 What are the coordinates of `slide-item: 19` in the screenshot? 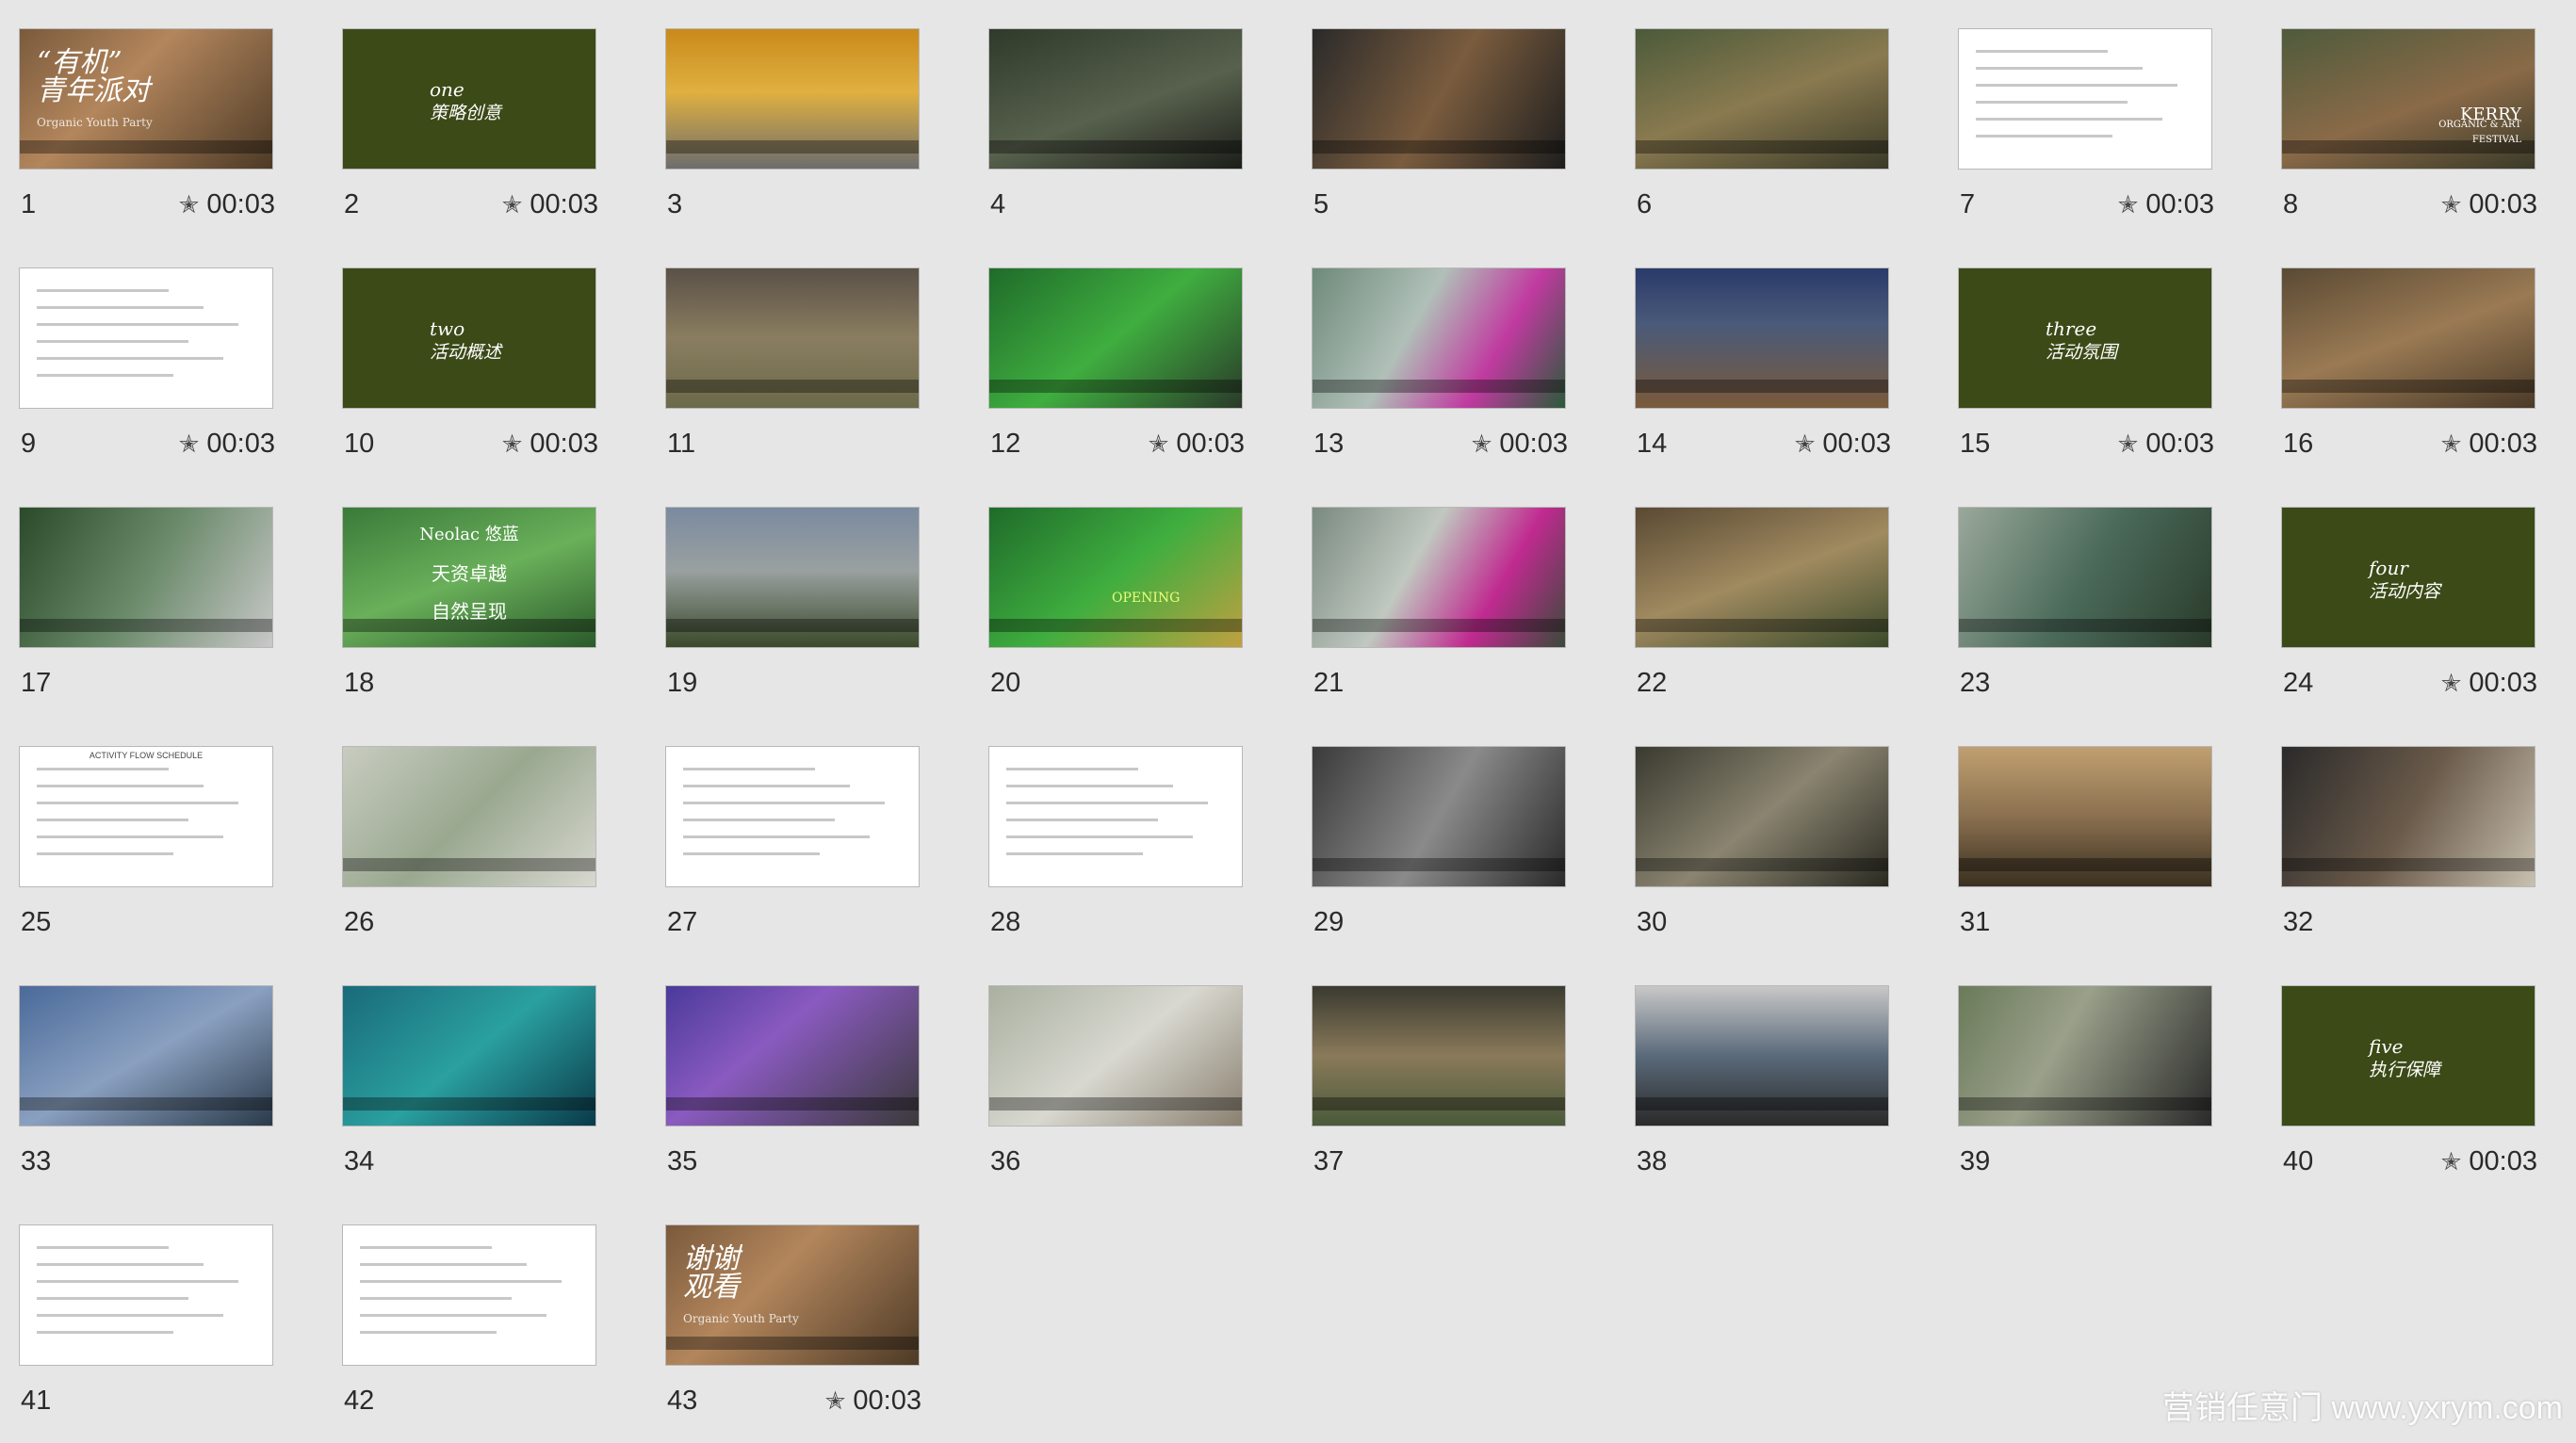 It's located at (793, 616).